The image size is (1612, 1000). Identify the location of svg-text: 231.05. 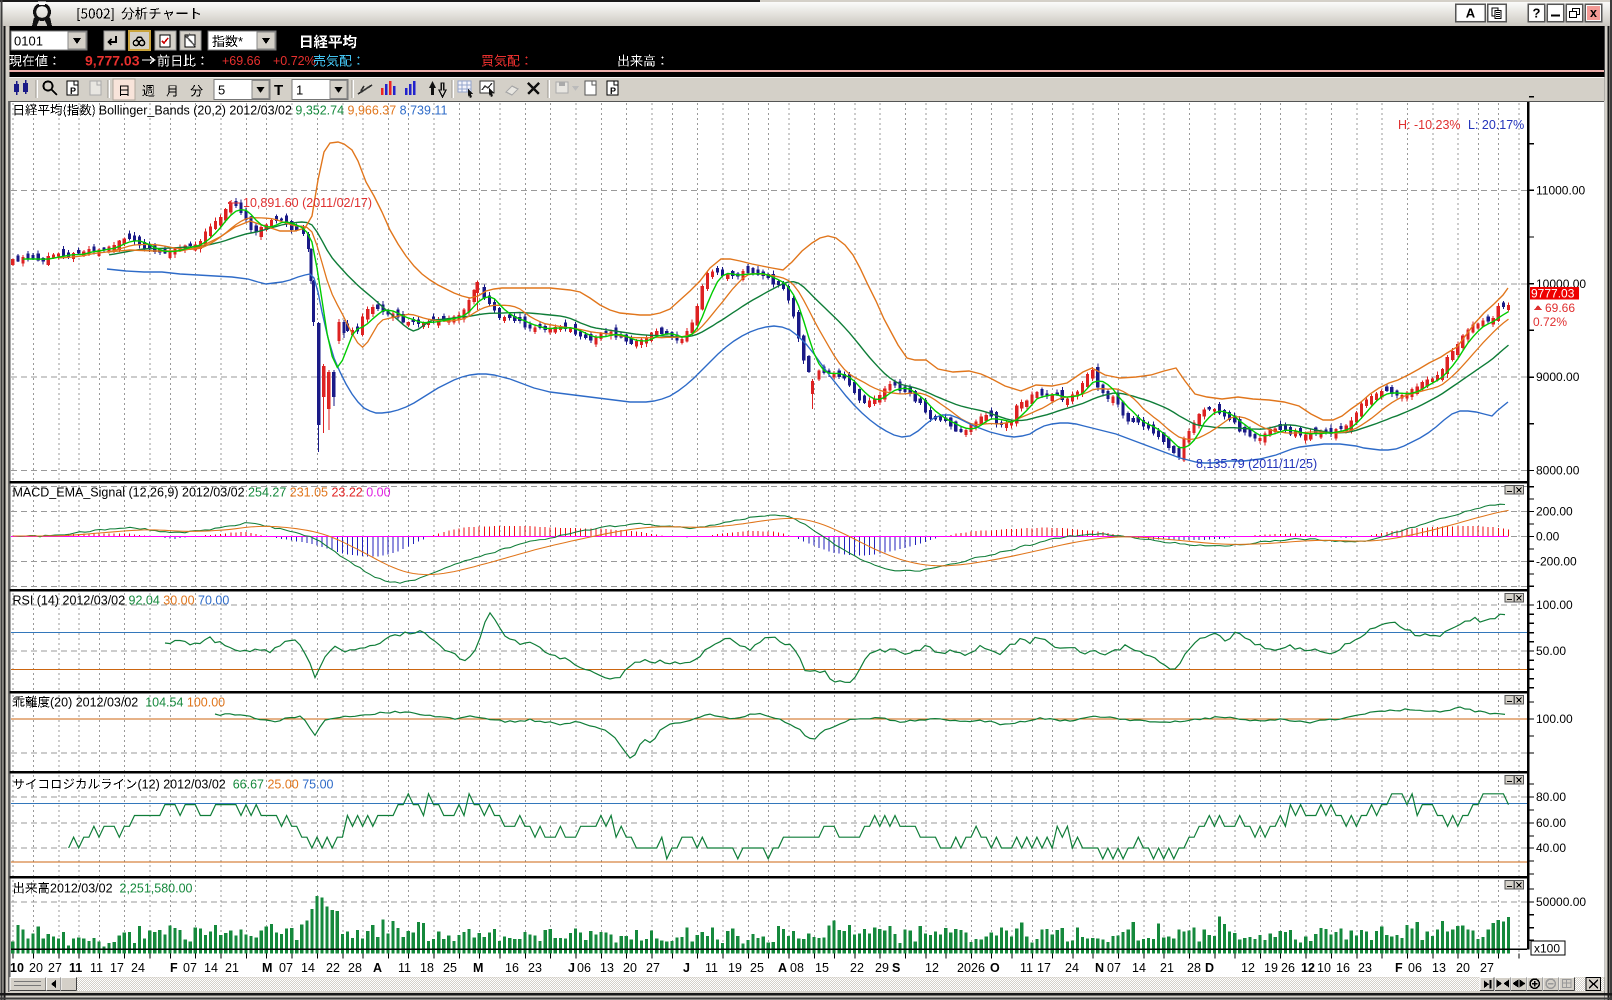
(309, 493).